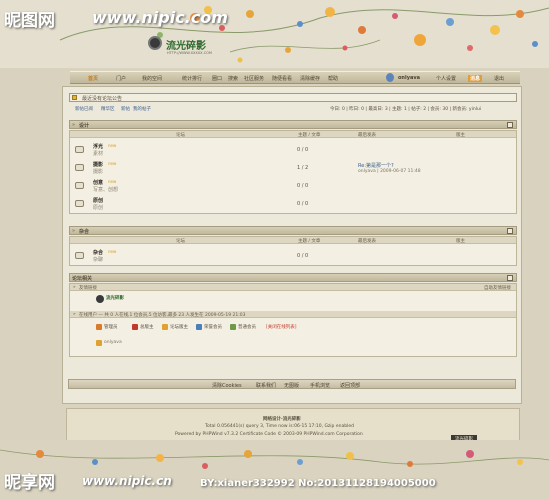 The height and width of the screenshot is (500, 549). What do you see at coordinates (475, 78) in the screenshot?
I see `nav-messages: 消息` at bounding box center [475, 78].